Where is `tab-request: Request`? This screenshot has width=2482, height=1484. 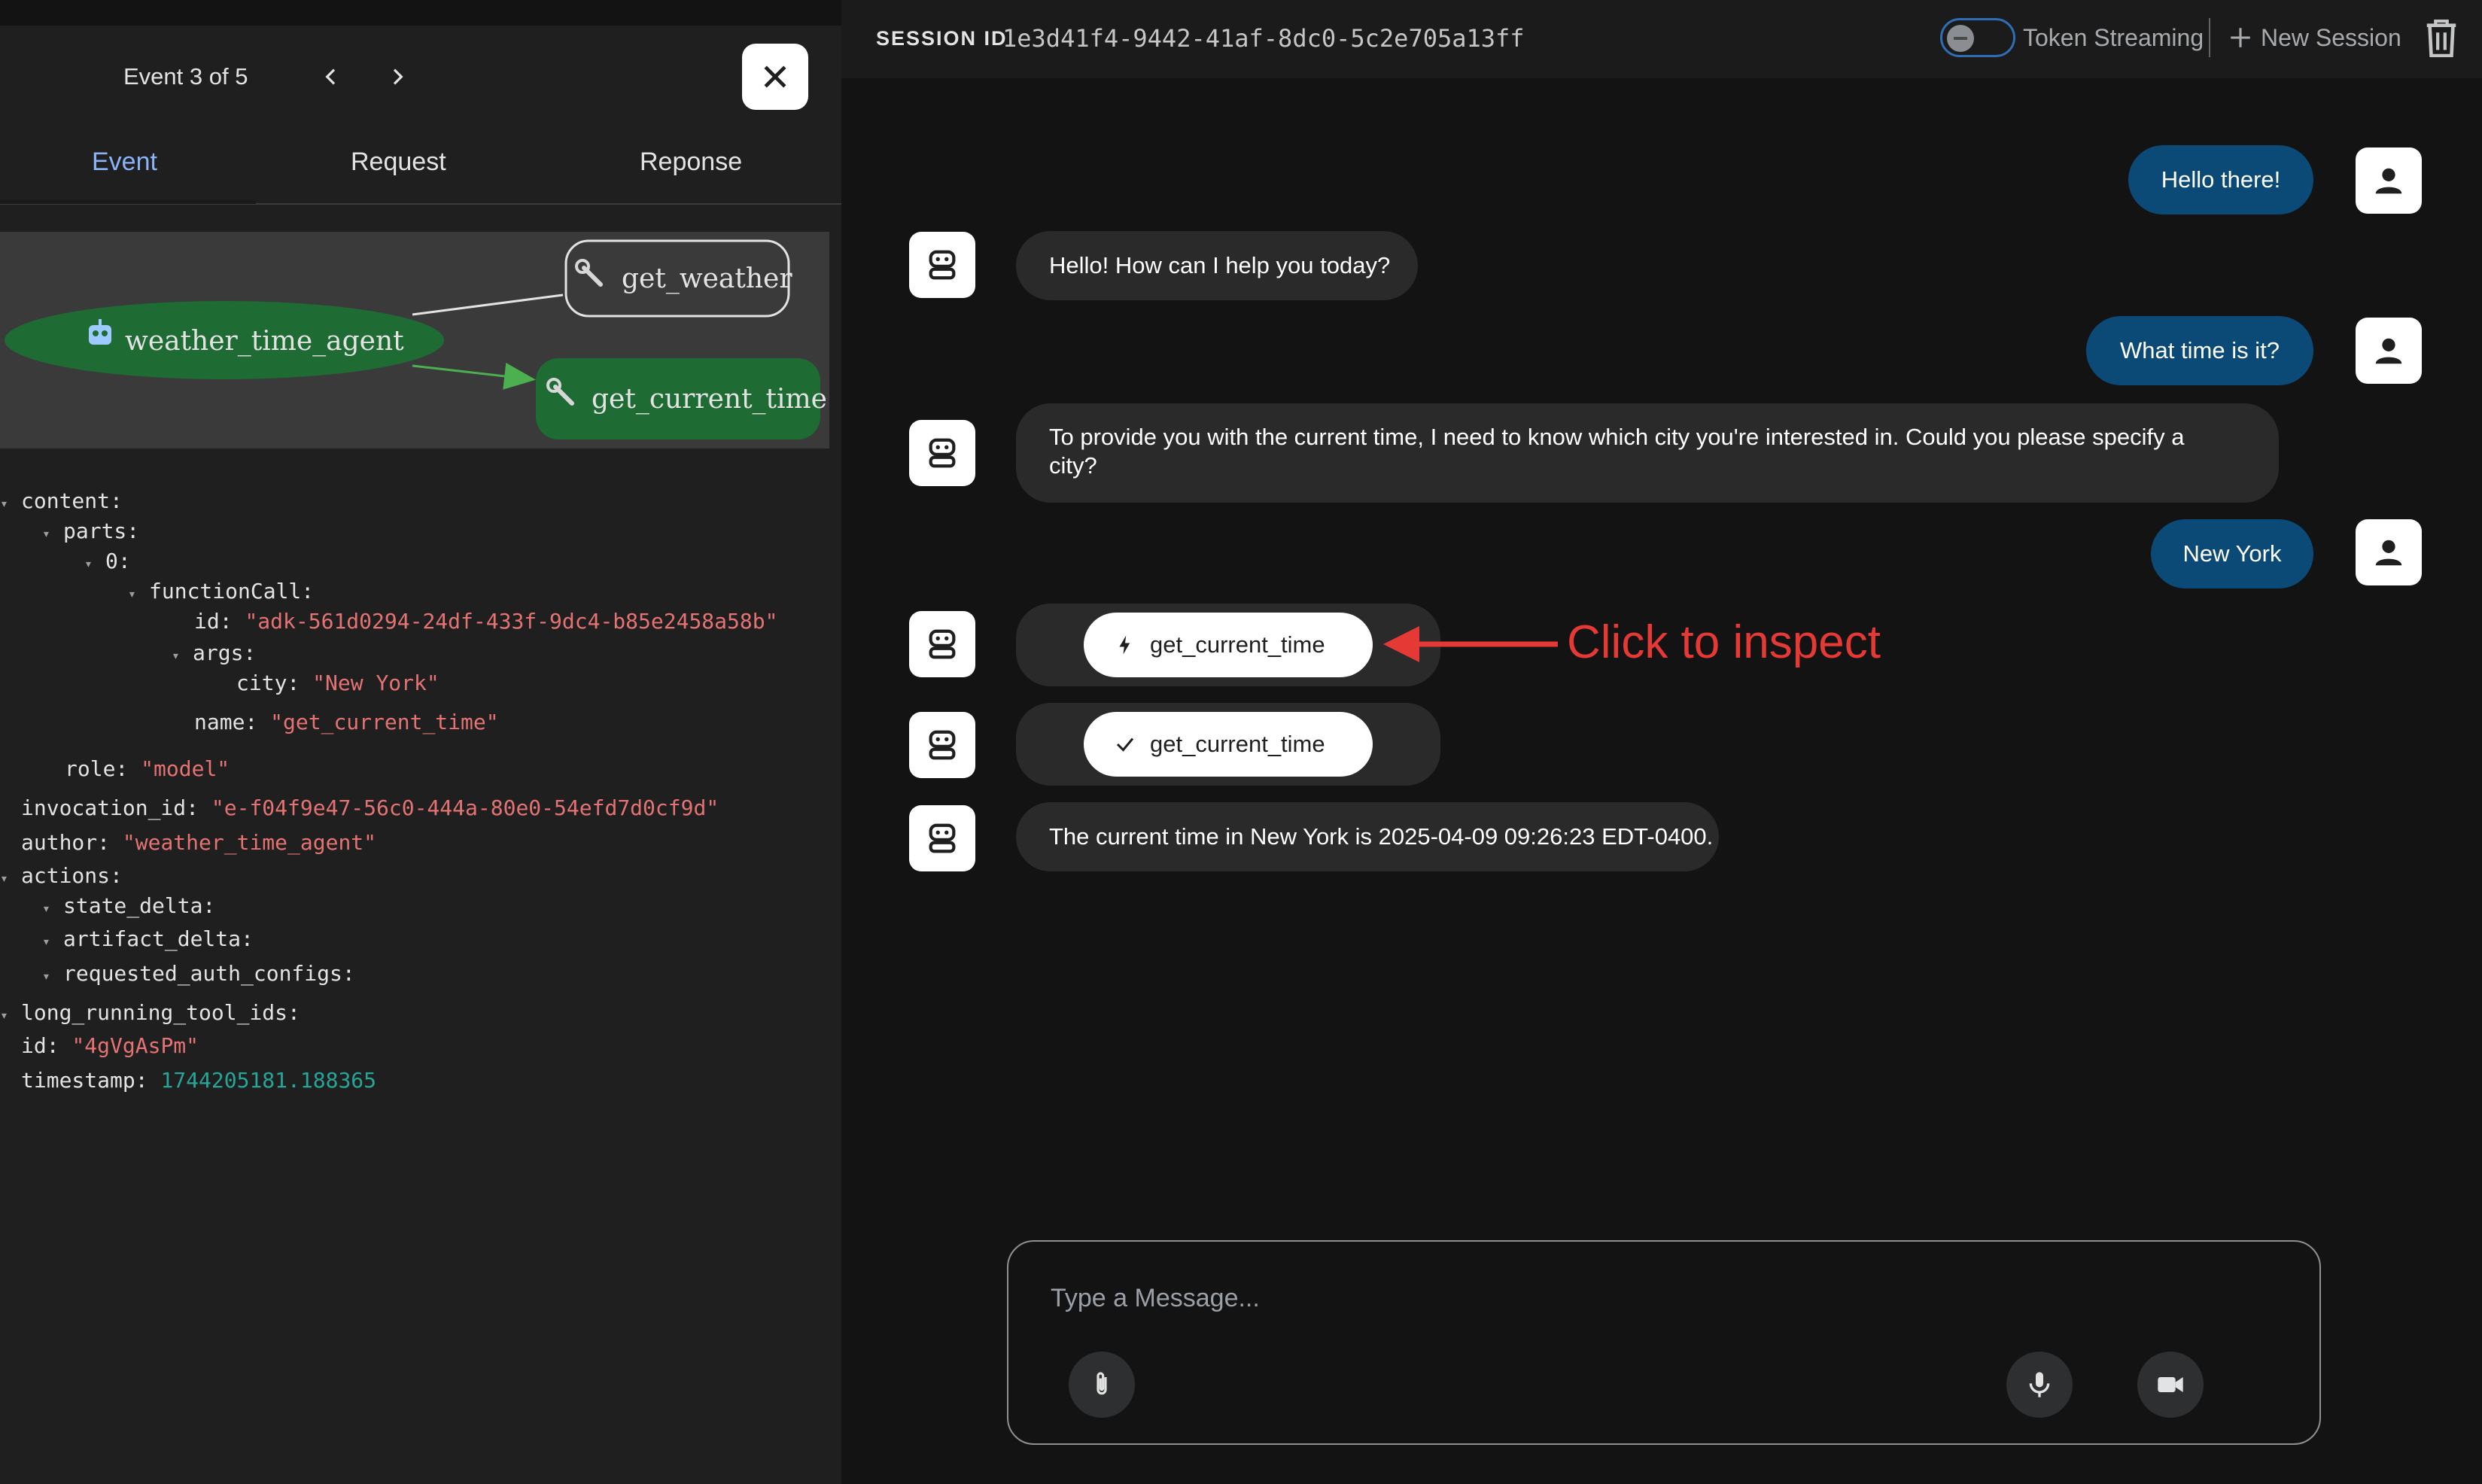 tab-request: Request is located at coordinates (398, 162).